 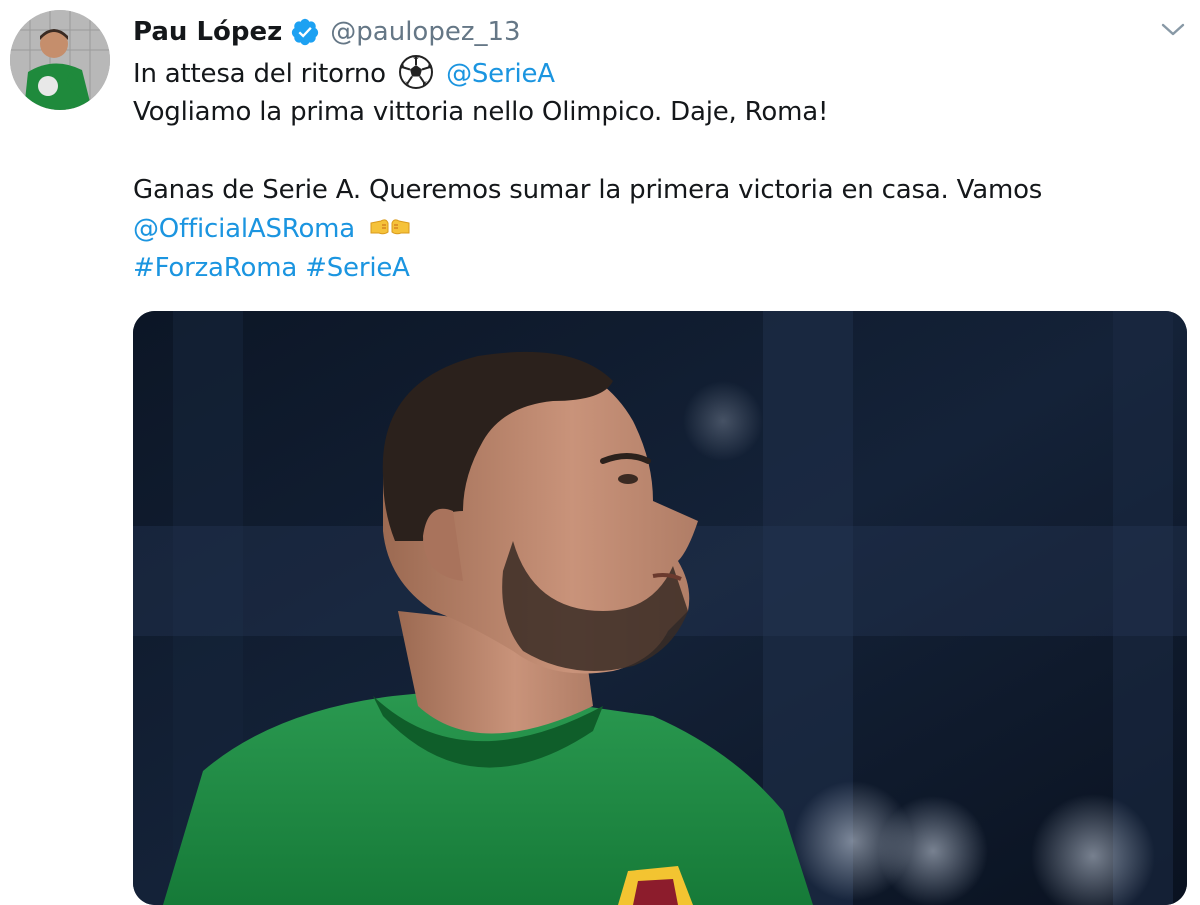 I want to click on author-name: Pau López, so click(x=207, y=32).